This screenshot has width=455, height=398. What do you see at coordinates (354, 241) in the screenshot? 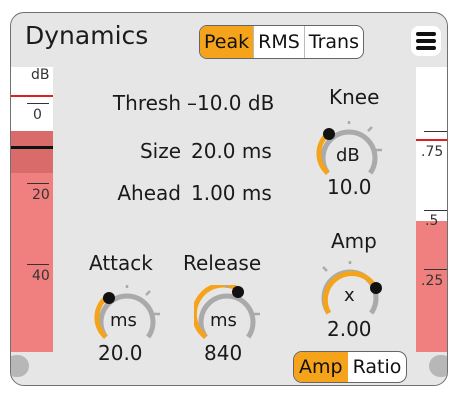
I see `amp-label: Amp` at bounding box center [354, 241].